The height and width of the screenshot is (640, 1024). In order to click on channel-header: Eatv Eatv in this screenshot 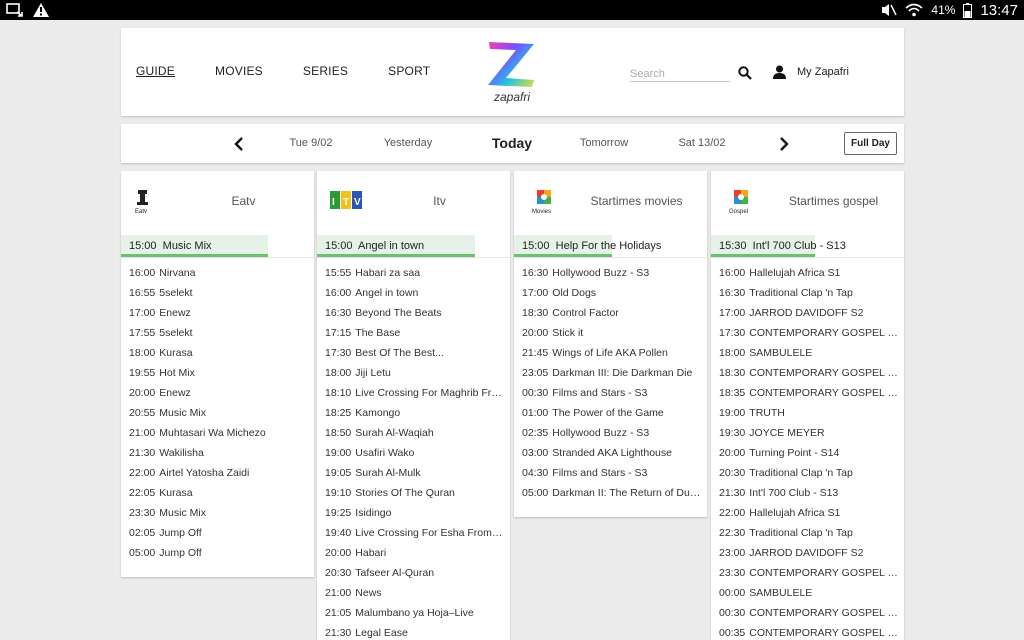, I will do `click(217, 201)`.